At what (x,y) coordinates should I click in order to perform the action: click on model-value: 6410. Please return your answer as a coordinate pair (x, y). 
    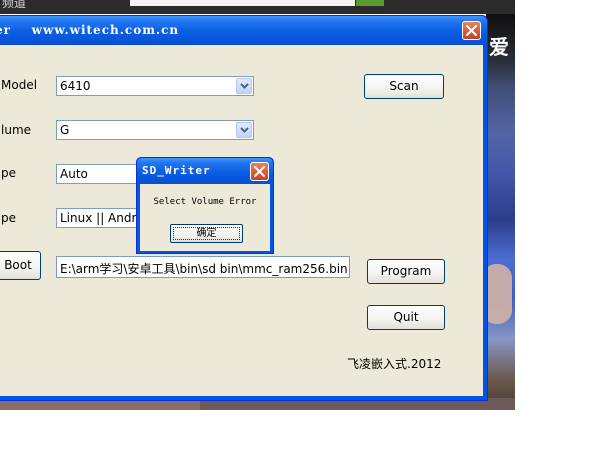
    Looking at the image, I should click on (75, 86).